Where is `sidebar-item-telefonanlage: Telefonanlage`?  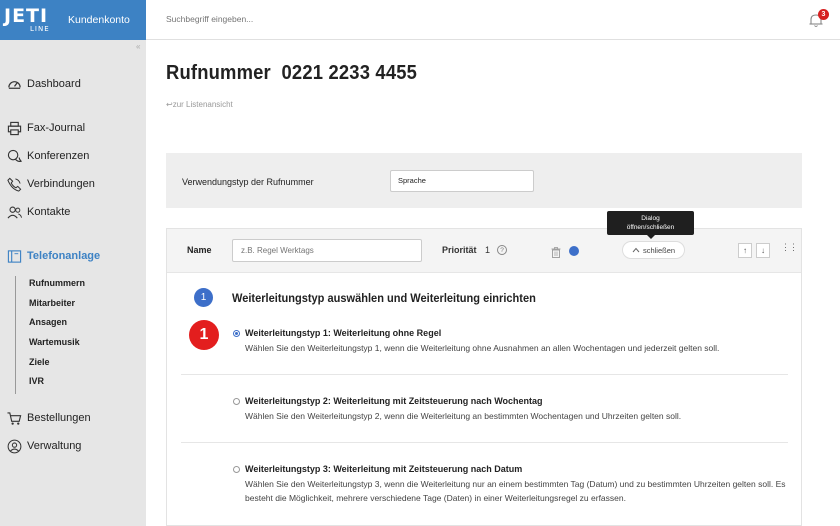
sidebar-item-telefonanlage: Telefonanlage is located at coordinates (53, 256).